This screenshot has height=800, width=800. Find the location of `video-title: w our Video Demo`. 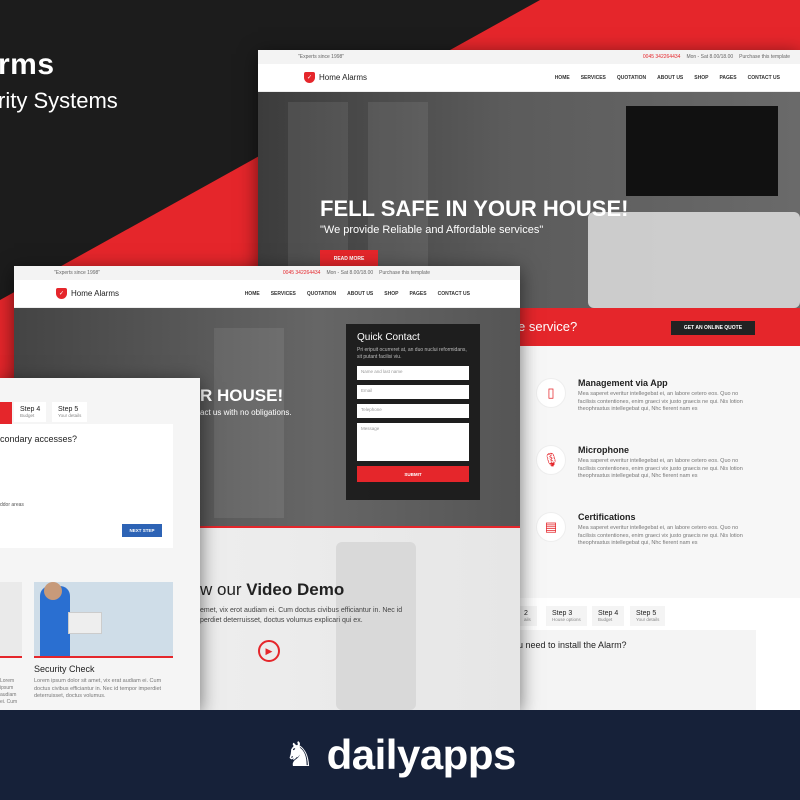

video-title: w our Video Demo is located at coordinates (272, 589).